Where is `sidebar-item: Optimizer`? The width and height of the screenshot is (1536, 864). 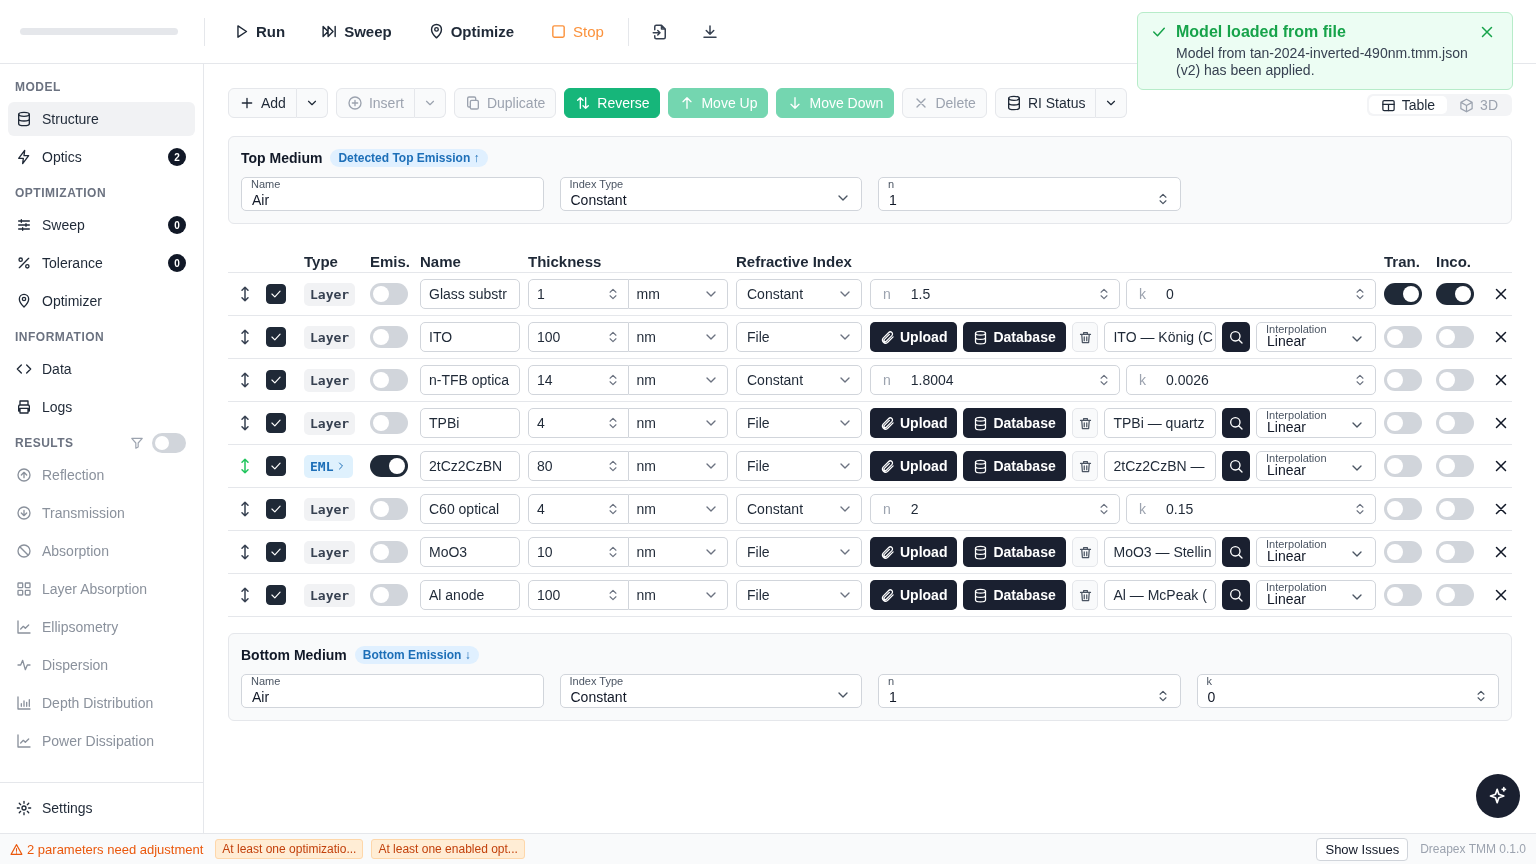 sidebar-item: Optimizer is located at coordinates (101, 301).